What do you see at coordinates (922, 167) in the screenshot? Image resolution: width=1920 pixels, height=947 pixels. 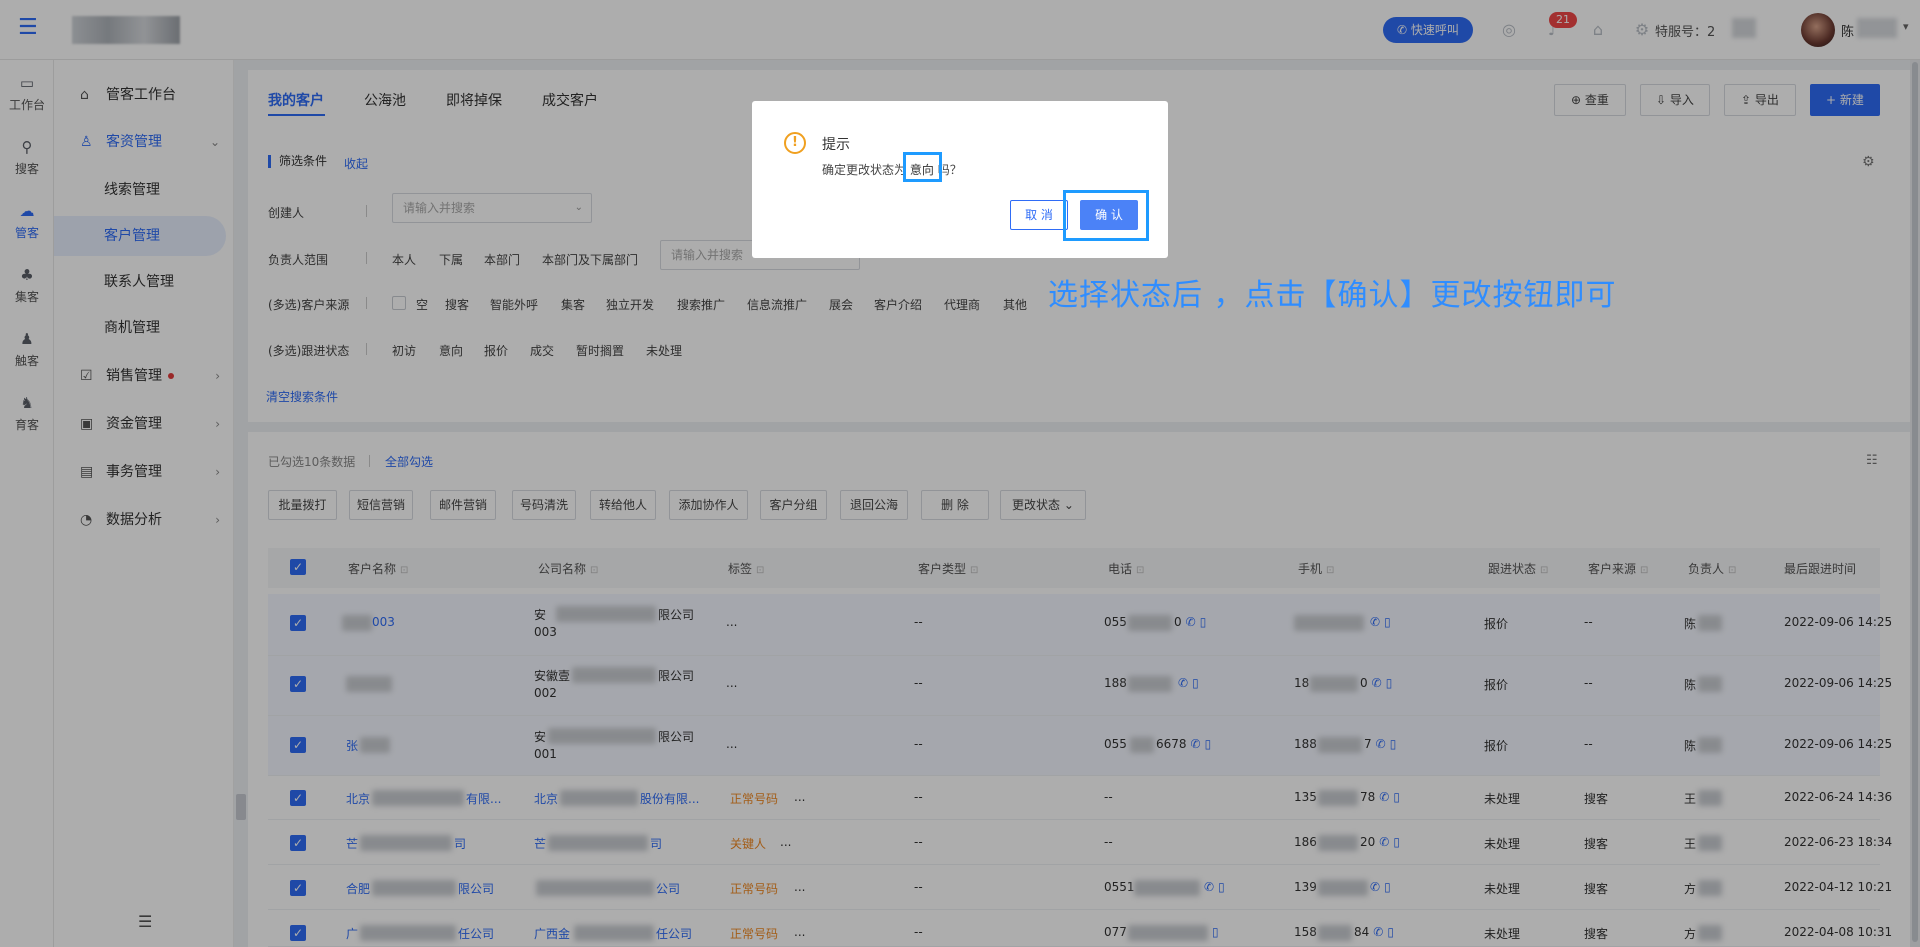 I see `highlight-box-status-value` at bounding box center [922, 167].